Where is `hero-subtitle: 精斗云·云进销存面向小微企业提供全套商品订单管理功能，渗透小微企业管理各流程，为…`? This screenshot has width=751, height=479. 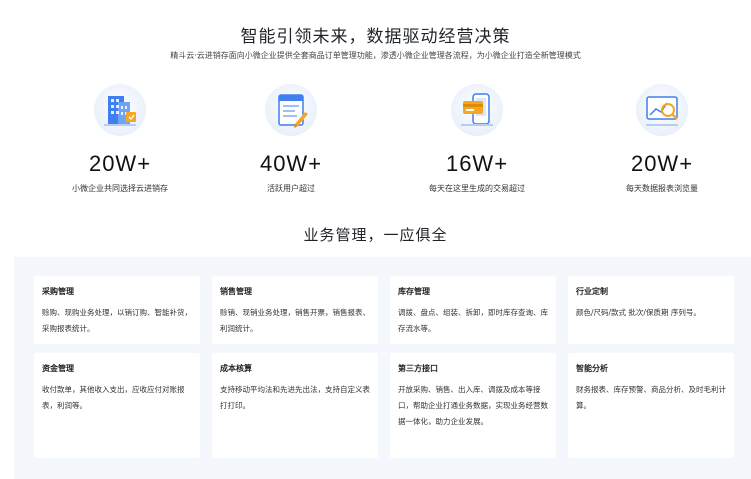 hero-subtitle: 精斗云·云进销存面向小微企业提供全套商品订单管理功能，渗透小微企业管理各流程，为… is located at coordinates (375, 55).